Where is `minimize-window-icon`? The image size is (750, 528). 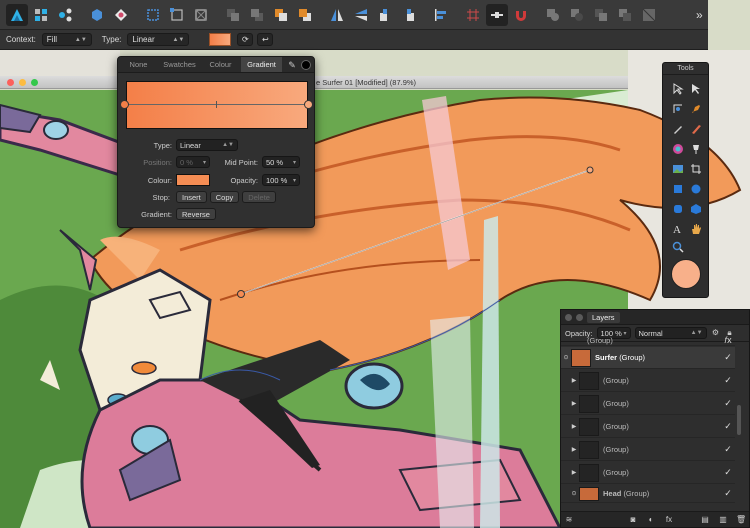
minimize-window-icon is located at coordinates (22, 82).